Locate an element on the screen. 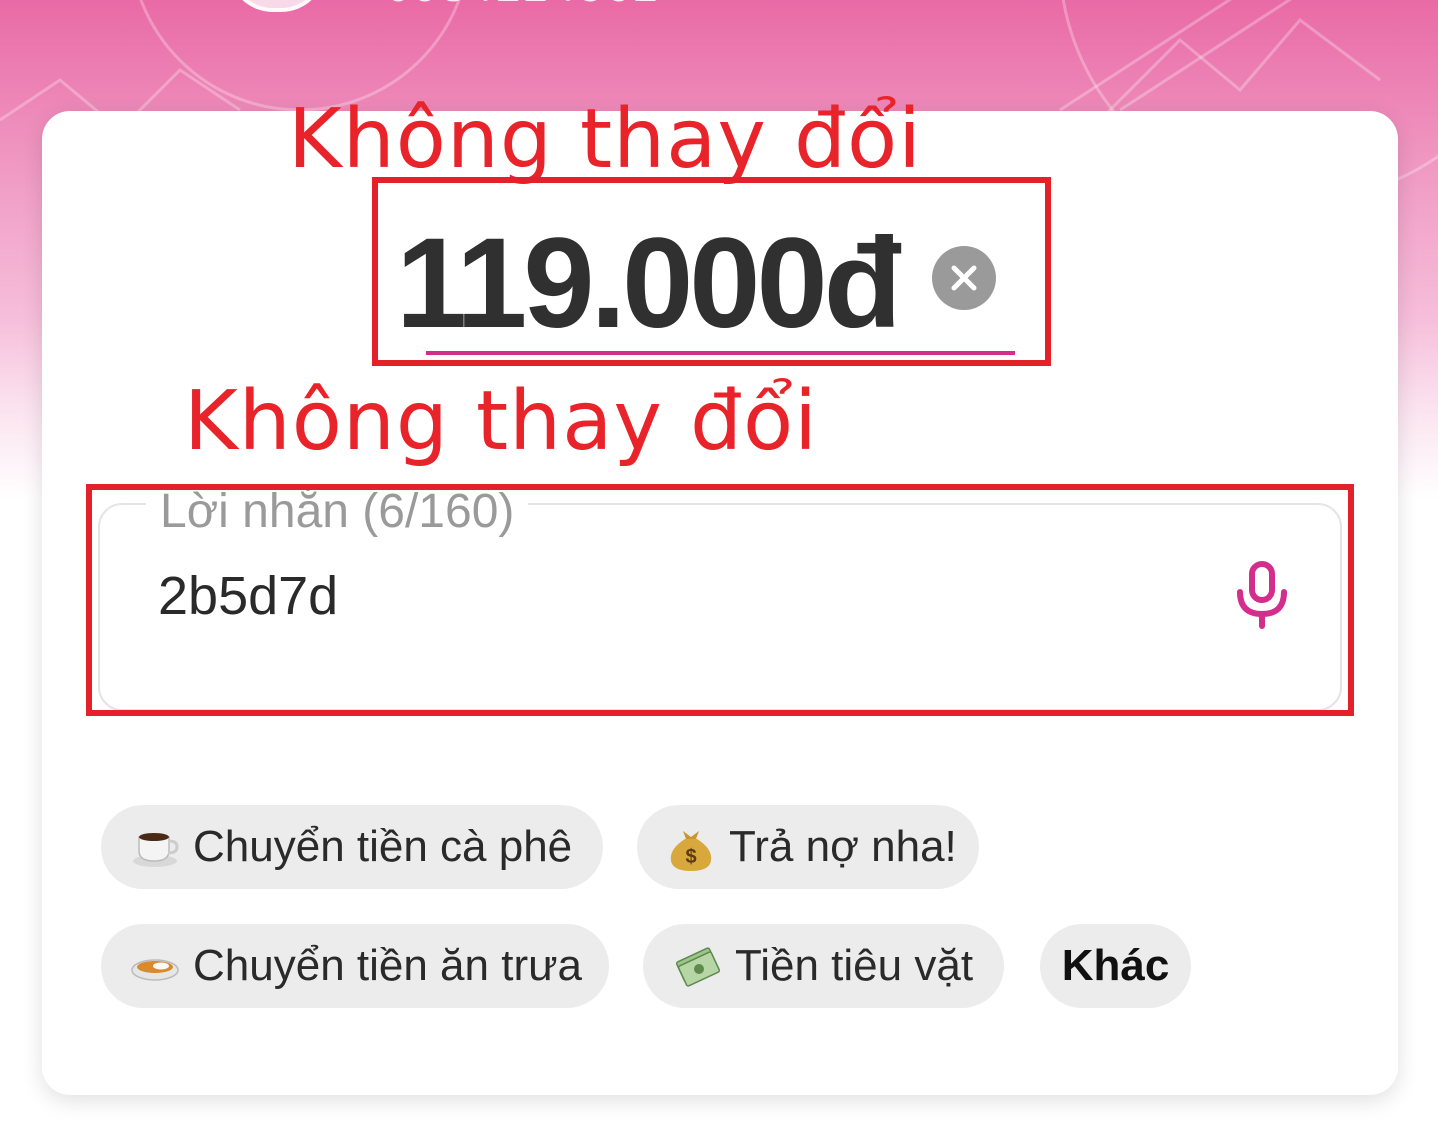 Image resolution: width=1438 pixels, height=1134 pixels. amount-input-underline is located at coordinates (720, 353).